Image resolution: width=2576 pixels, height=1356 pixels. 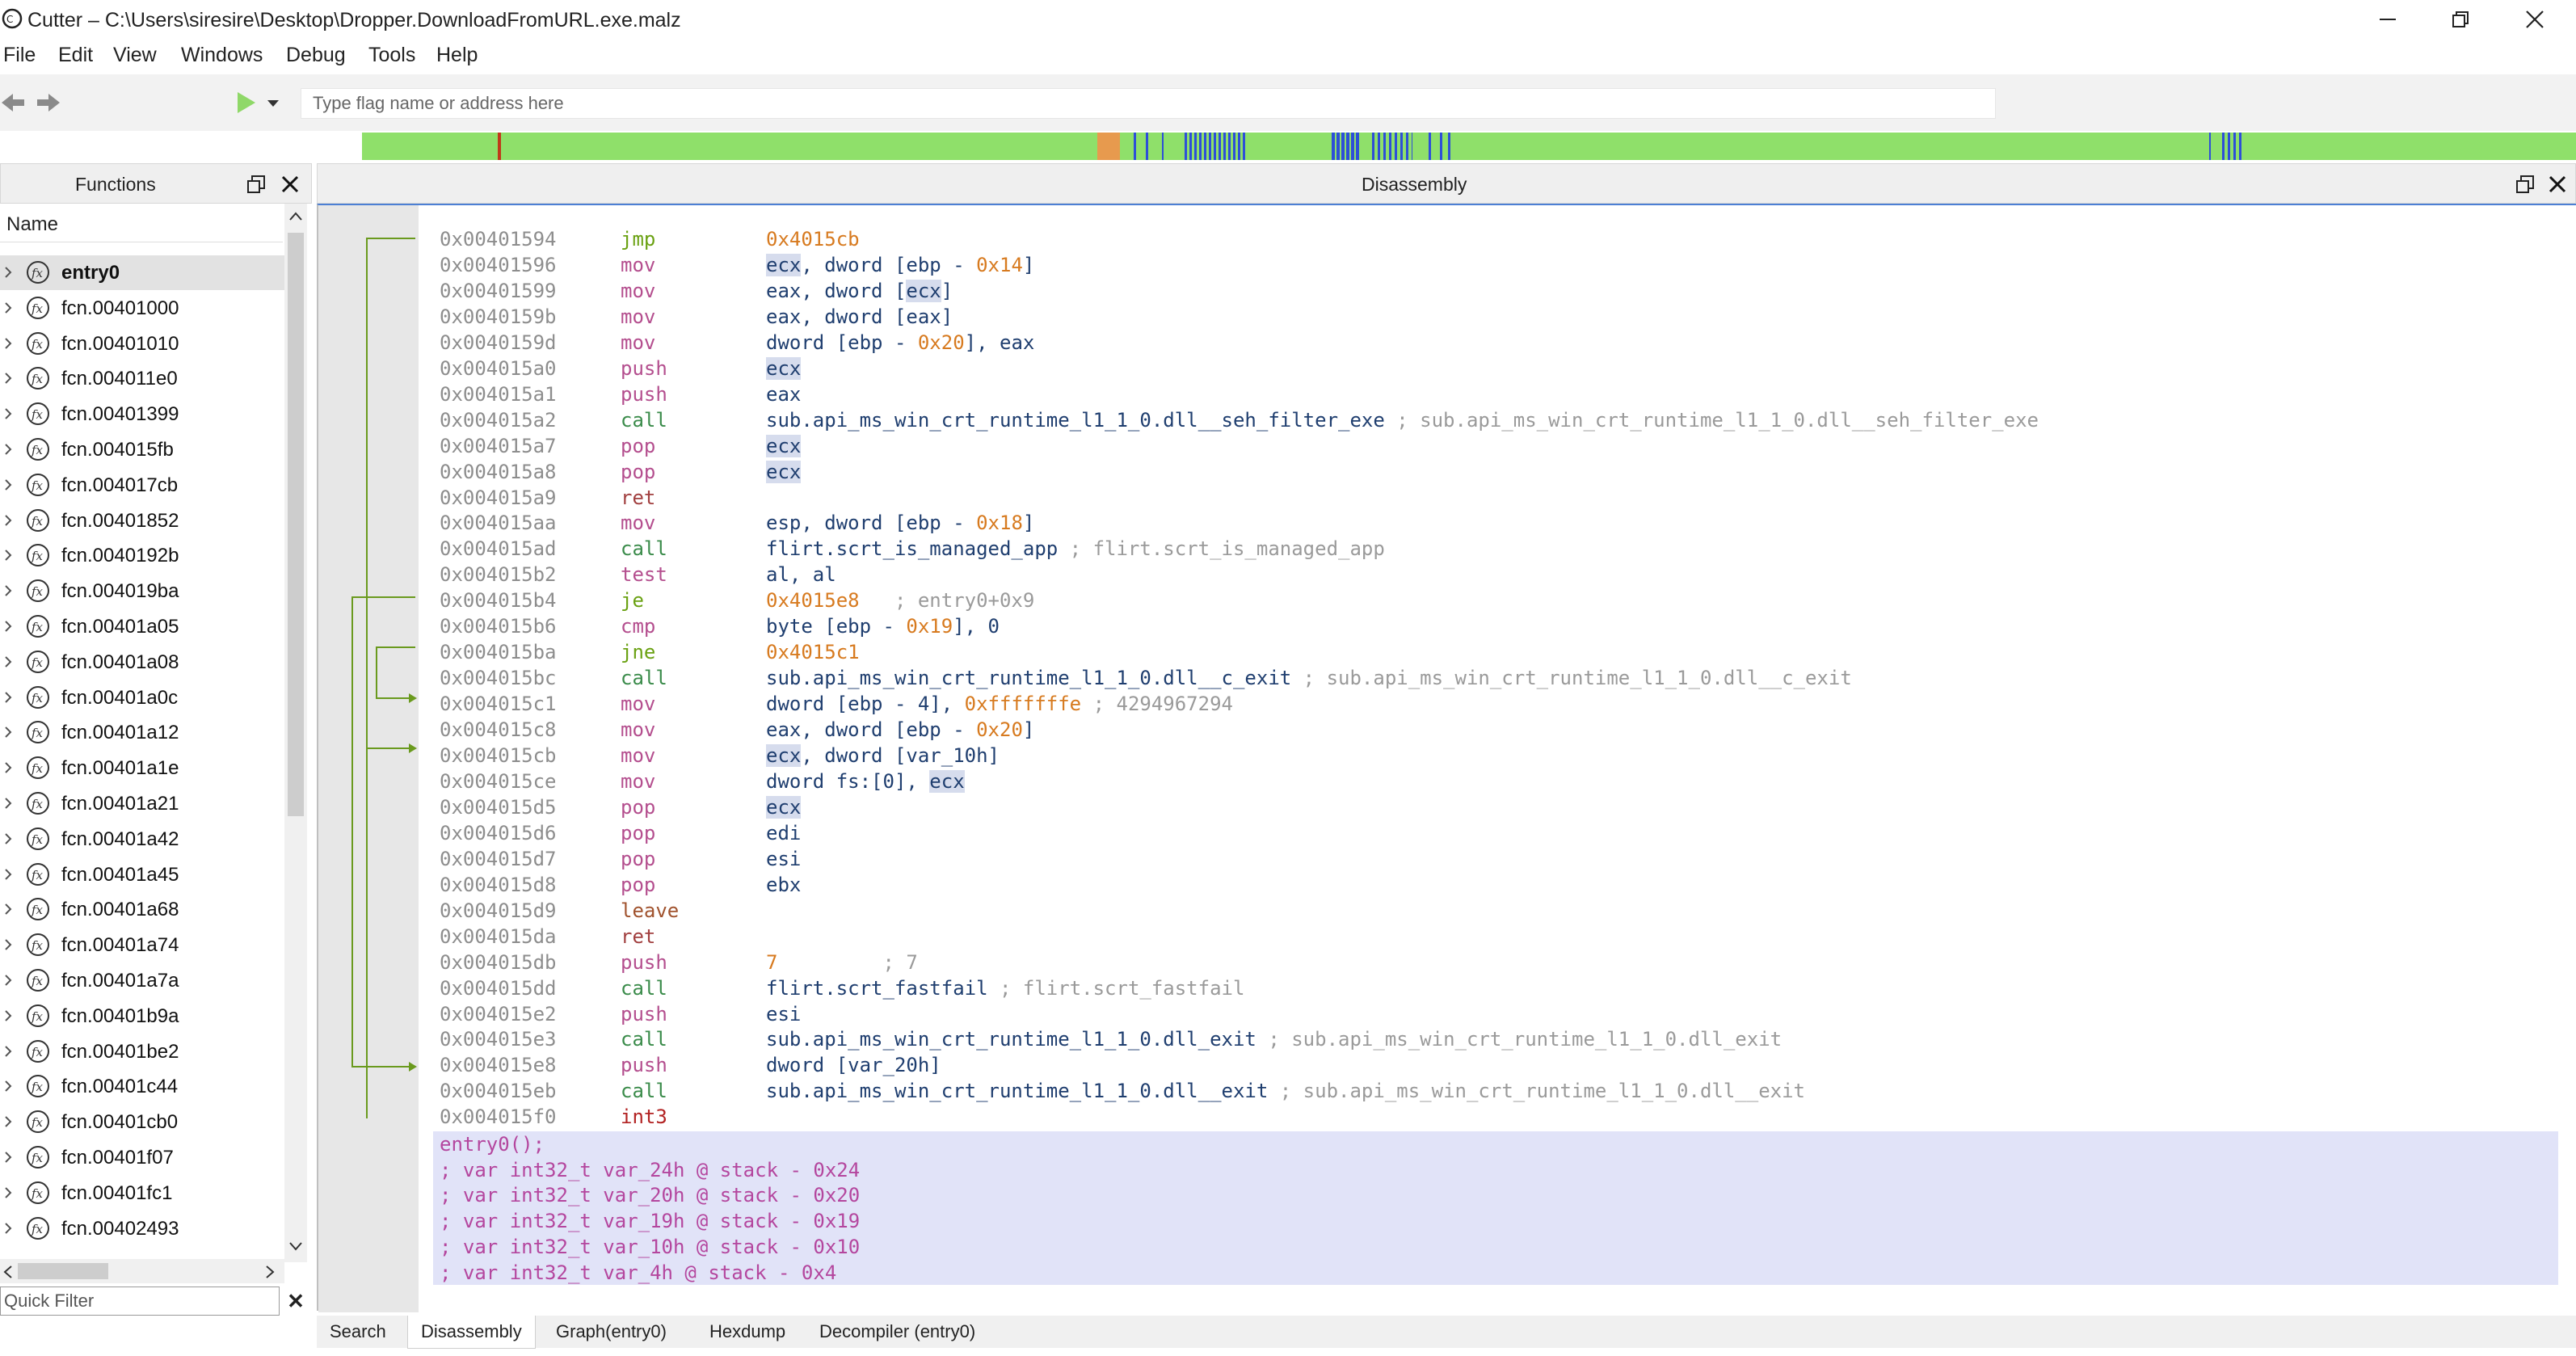 I want to click on tab-hexdump: Hexdump, so click(x=747, y=1332).